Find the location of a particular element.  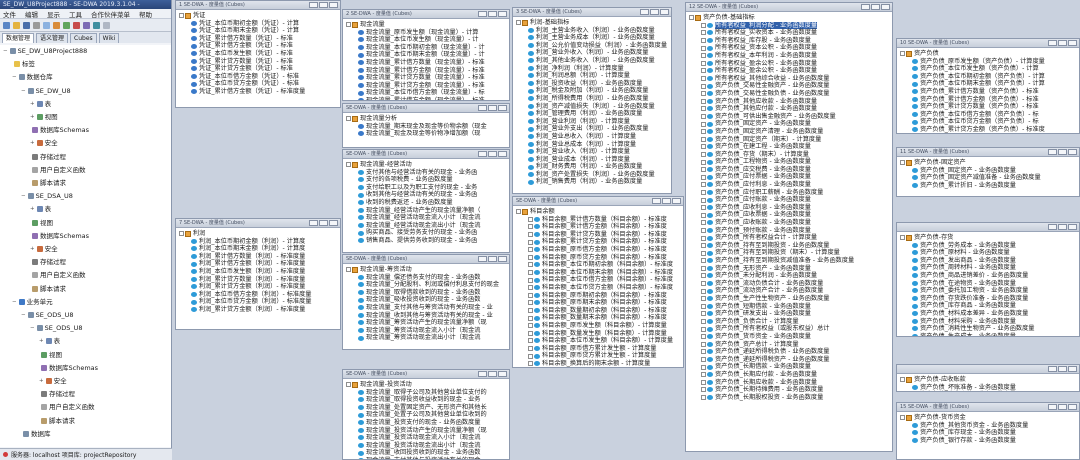

measure-item: 科目余额_本位币贷方金额（科目余额）- 标准度 is located at coordinates (599, 288).